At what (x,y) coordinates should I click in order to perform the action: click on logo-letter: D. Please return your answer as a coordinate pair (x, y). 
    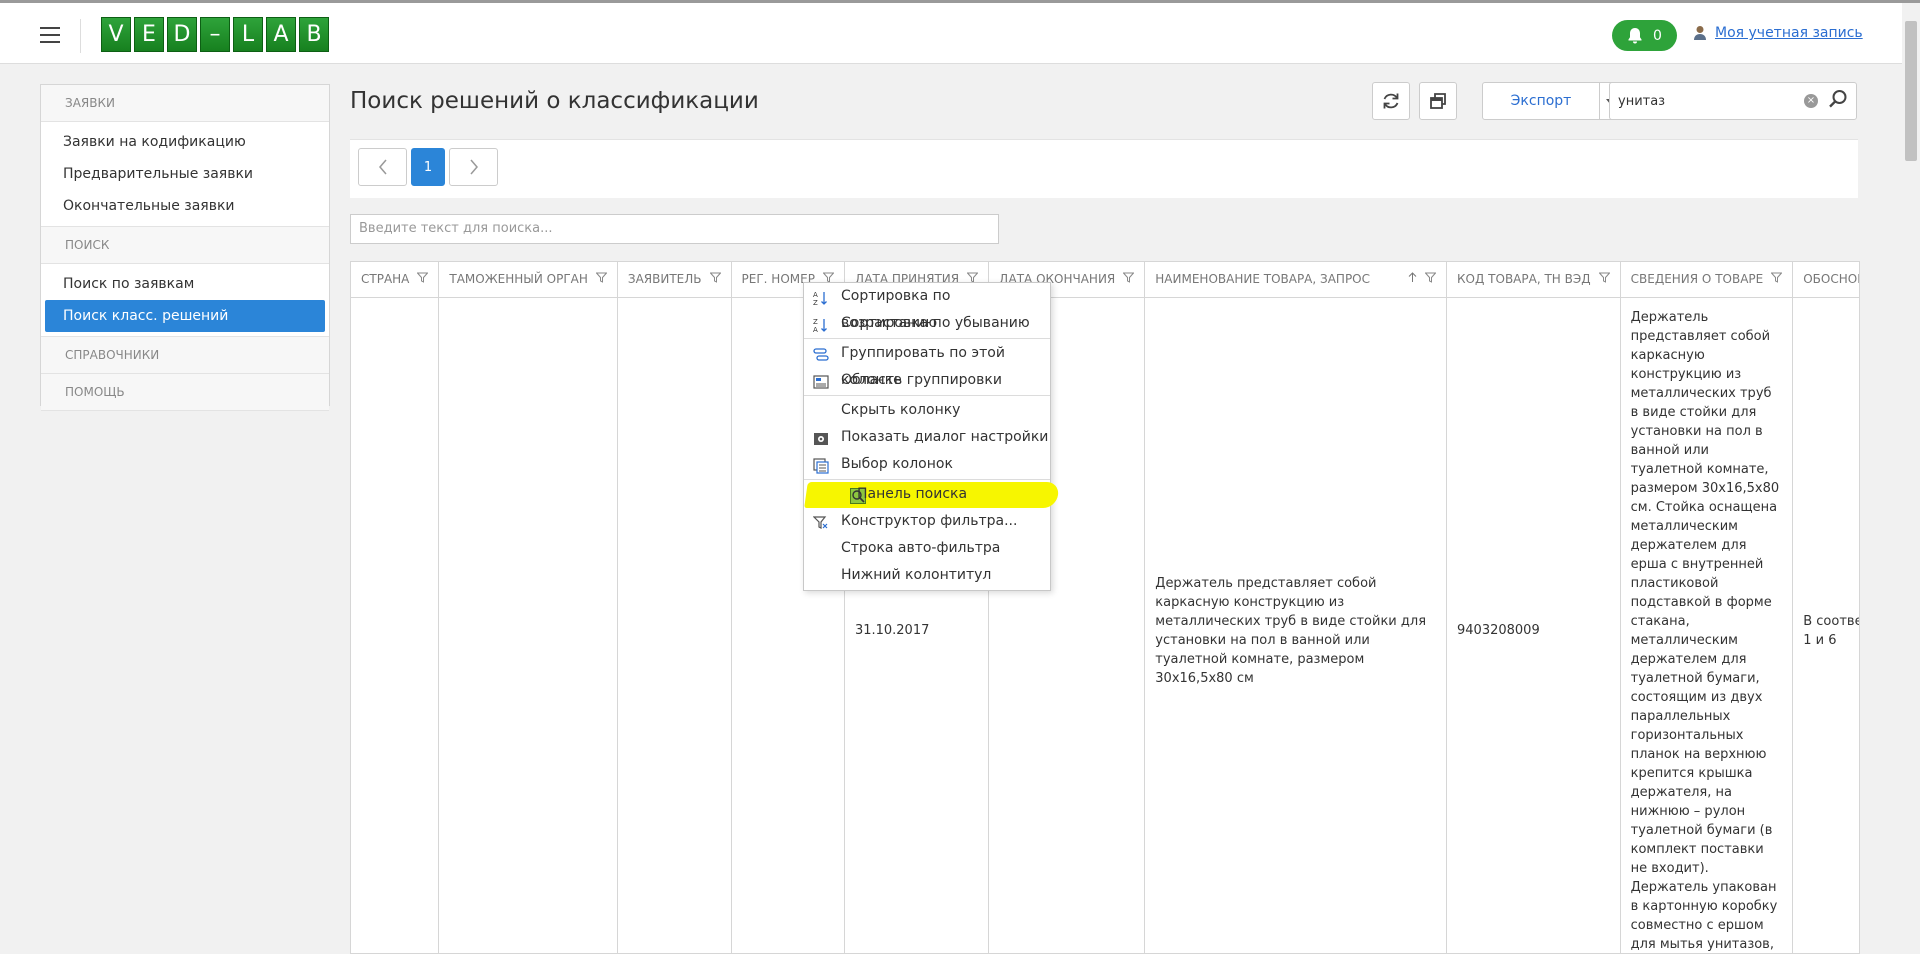
    Looking at the image, I should click on (182, 34).